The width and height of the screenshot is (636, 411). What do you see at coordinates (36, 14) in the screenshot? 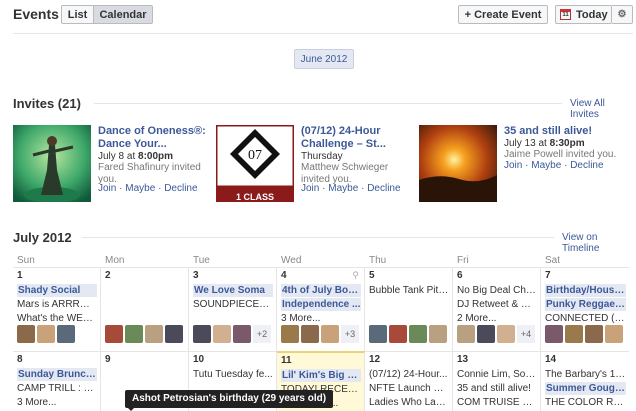
I see `page-title: Events` at bounding box center [36, 14].